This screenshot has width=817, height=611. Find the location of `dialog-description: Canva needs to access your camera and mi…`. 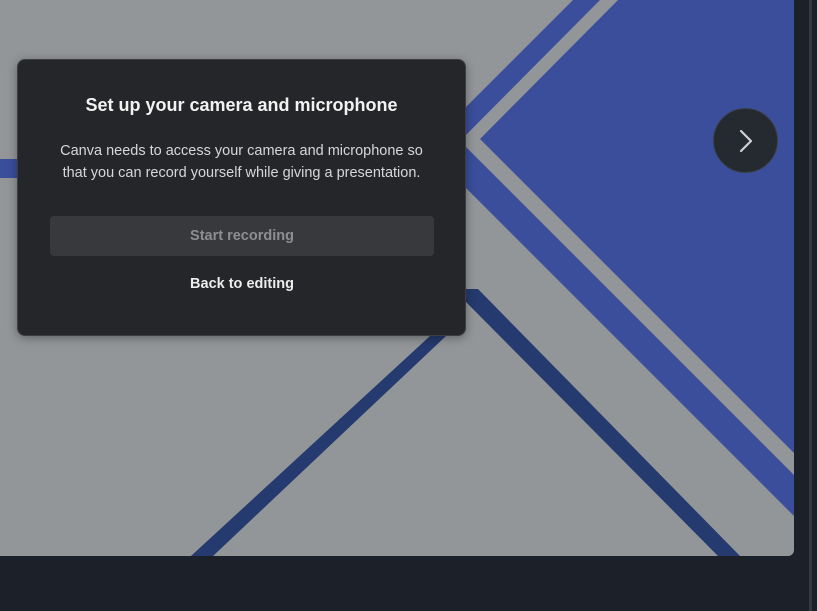

dialog-description: Canva needs to access your camera and mi… is located at coordinates (241, 162).